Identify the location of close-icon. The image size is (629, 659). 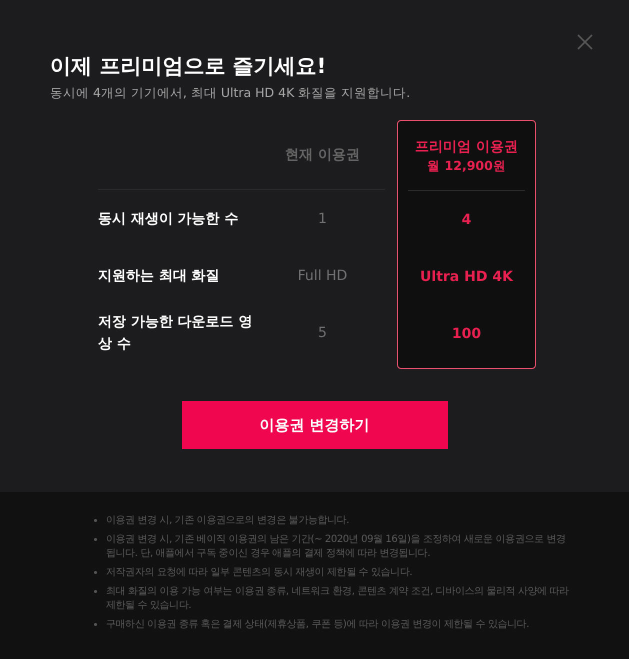
(585, 42).